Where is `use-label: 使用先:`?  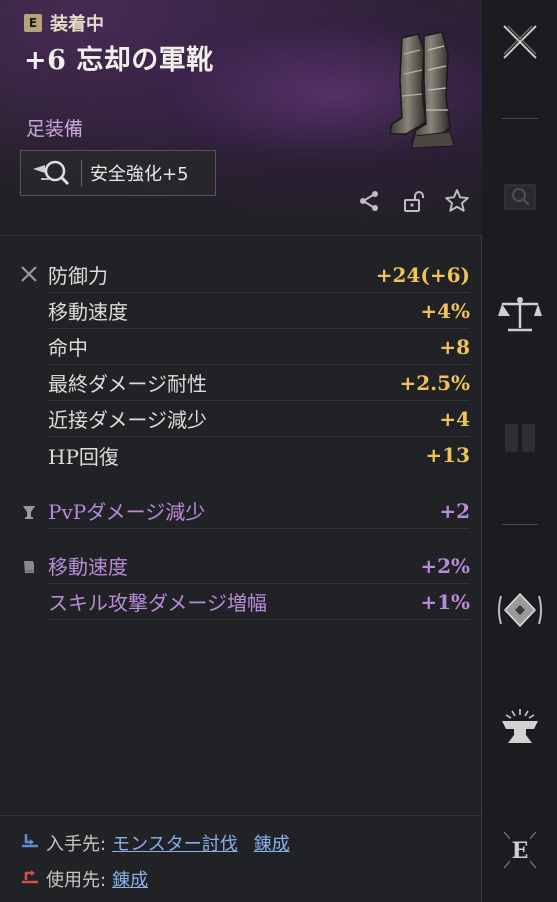 use-label: 使用先: is located at coordinates (76, 880).